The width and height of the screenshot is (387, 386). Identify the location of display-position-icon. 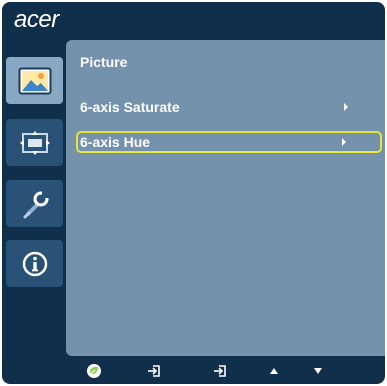
(34, 142).